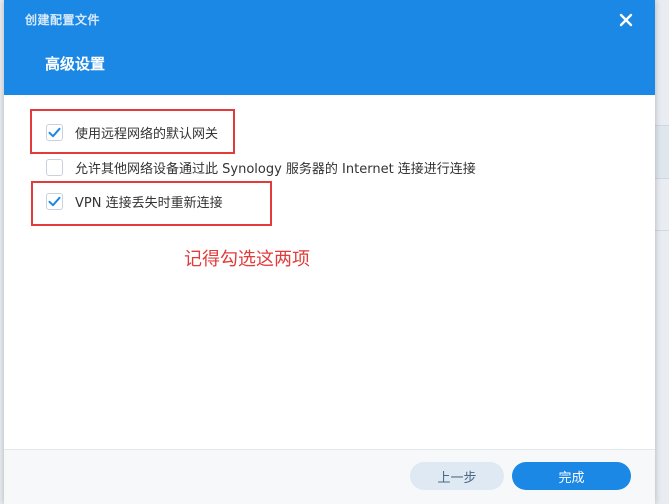 This screenshot has height=504, width=669. I want to click on done-button: 完成, so click(571, 476).